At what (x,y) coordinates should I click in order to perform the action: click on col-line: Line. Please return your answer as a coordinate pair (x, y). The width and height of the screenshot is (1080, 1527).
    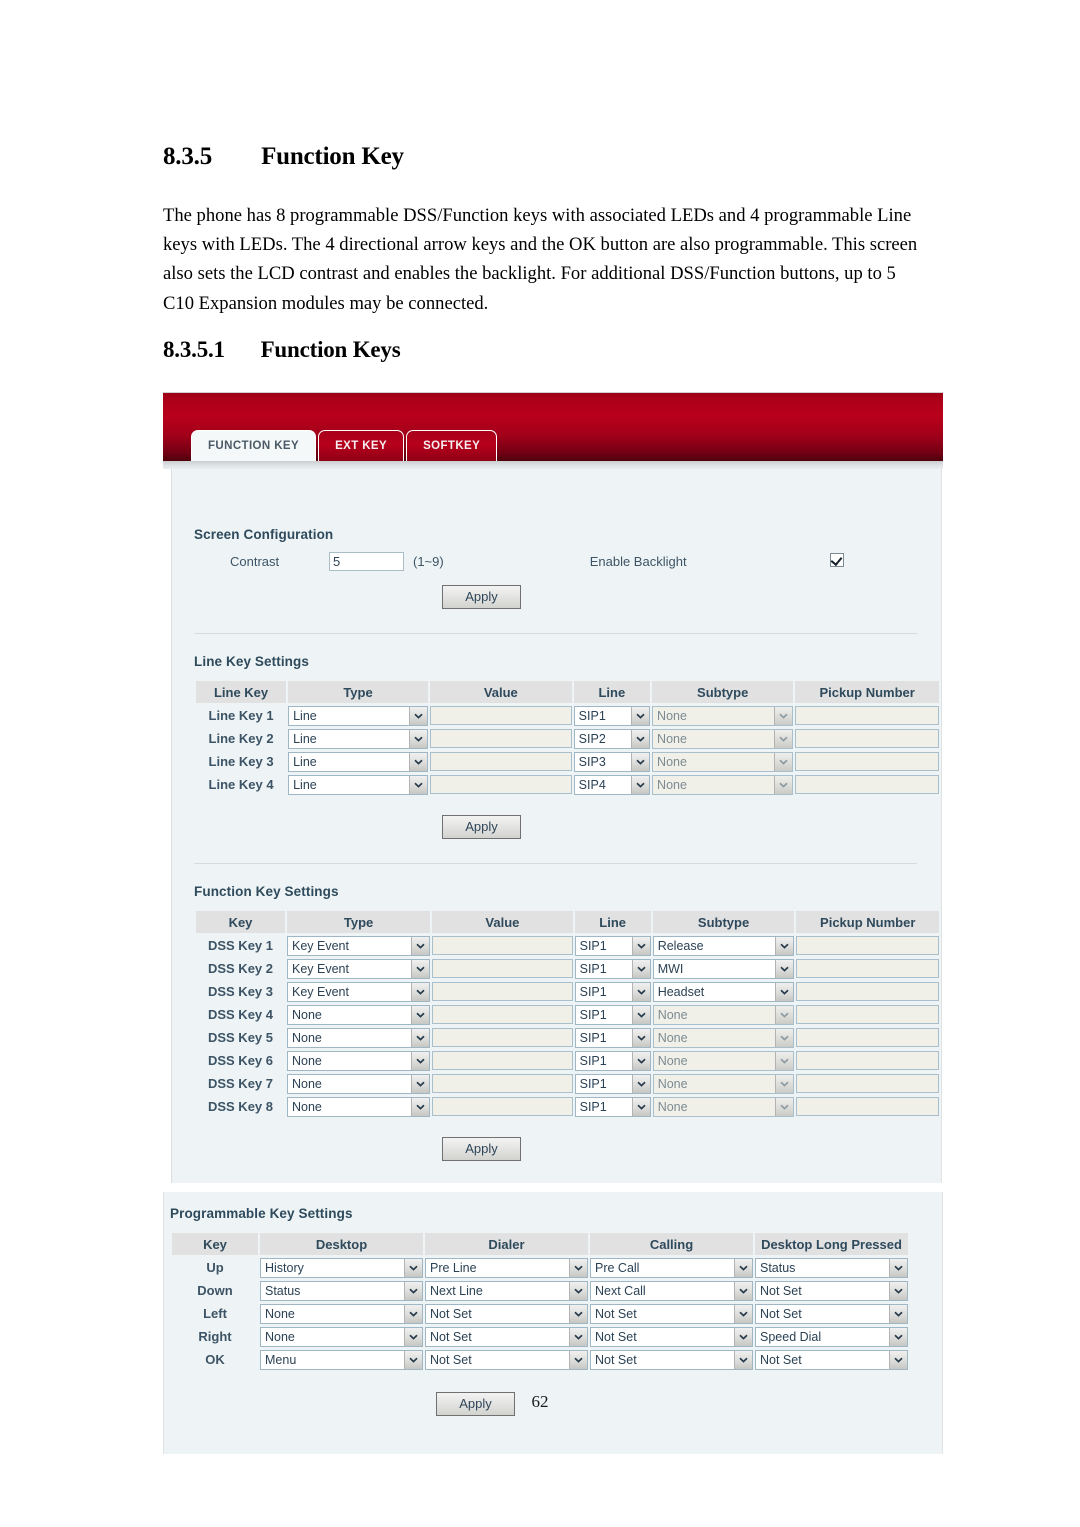
    Looking at the image, I should click on (612, 922).